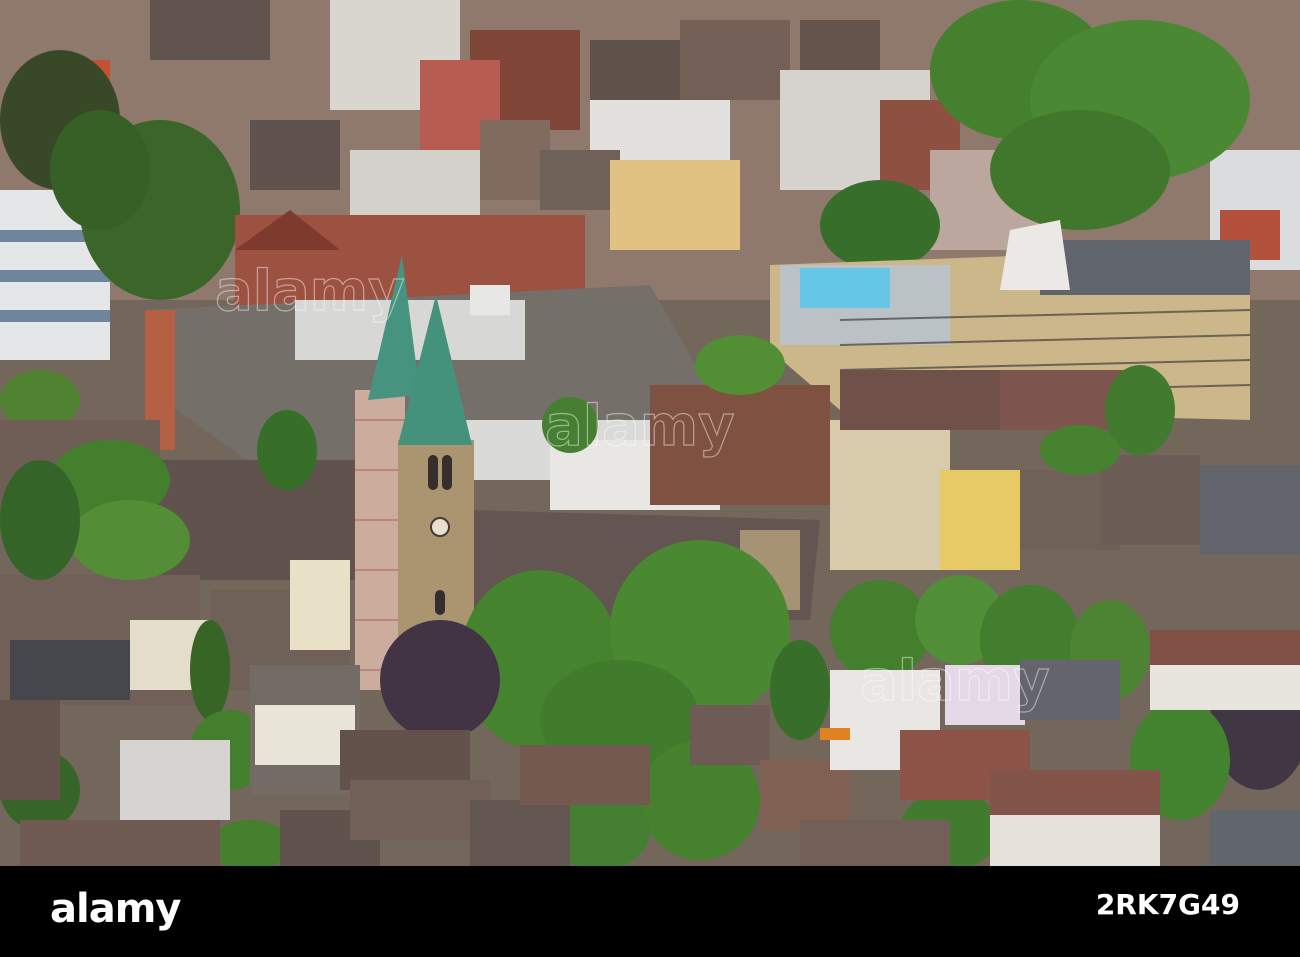 This screenshot has height=957, width=1300. What do you see at coordinates (115, 909) in the screenshot?
I see `alamy-logo: alamy` at bounding box center [115, 909].